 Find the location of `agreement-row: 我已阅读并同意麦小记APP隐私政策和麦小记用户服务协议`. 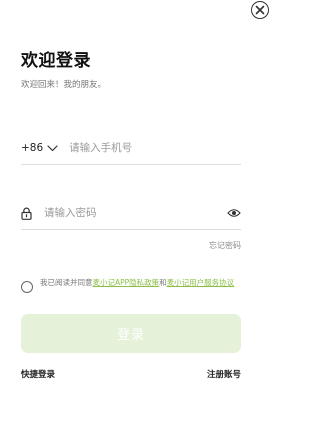

agreement-row: 我已阅读并同意麦小记APP隐私政策和麦小记用户服务协议 is located at coordinates (132, 285).